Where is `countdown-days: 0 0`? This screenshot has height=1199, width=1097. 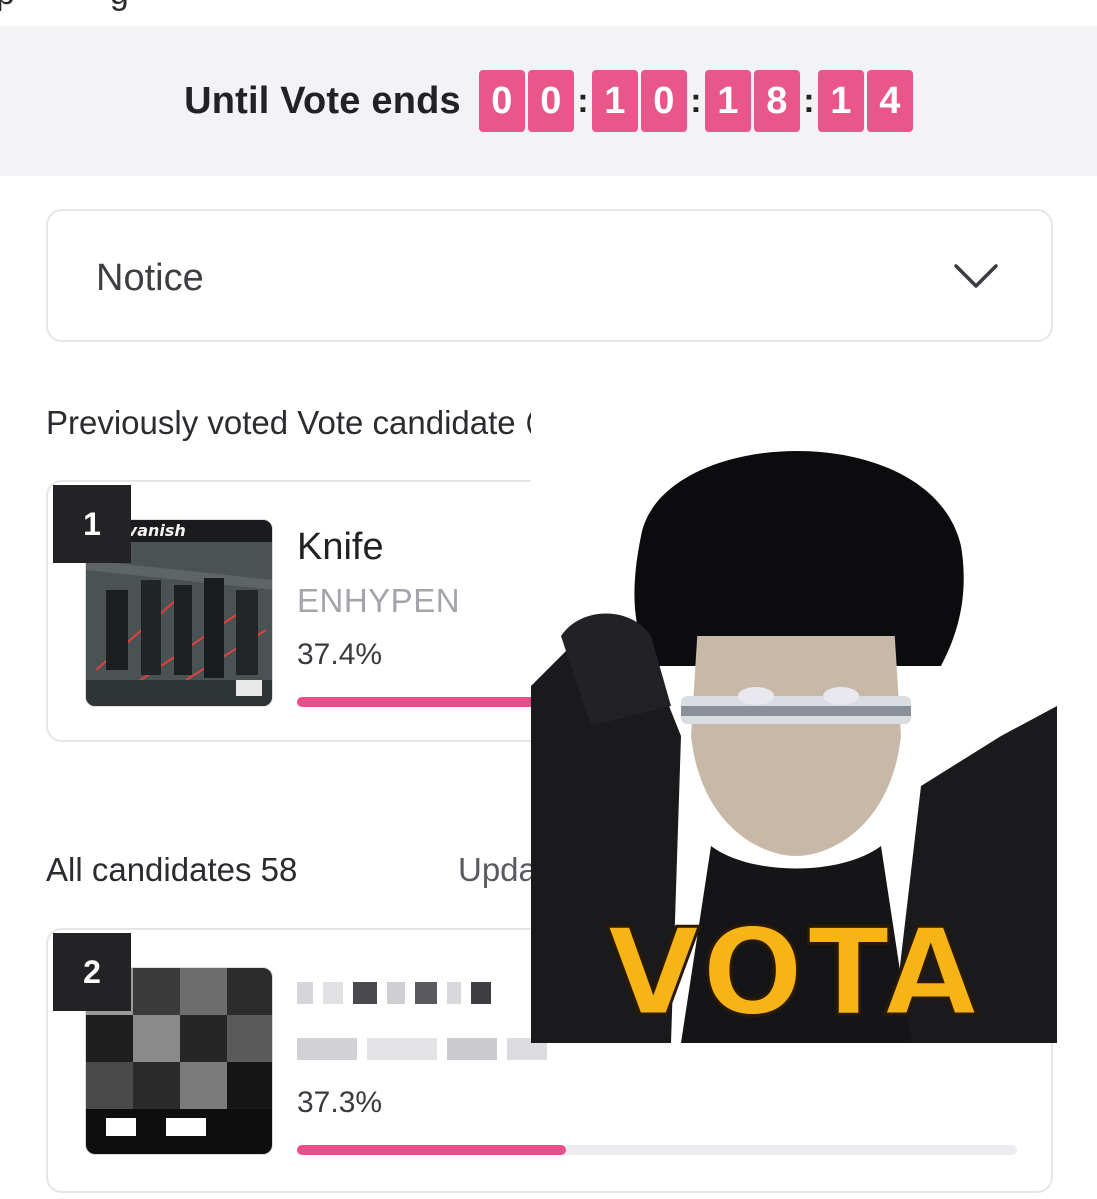
countdown-days: 0 0 is located at coordinates (526, 101).